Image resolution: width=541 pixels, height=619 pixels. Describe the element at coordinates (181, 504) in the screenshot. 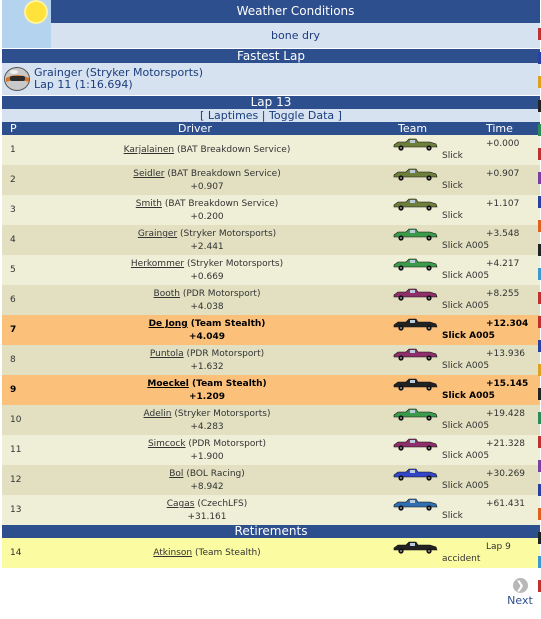

I see `driver-name-link: Cagas` at that location.